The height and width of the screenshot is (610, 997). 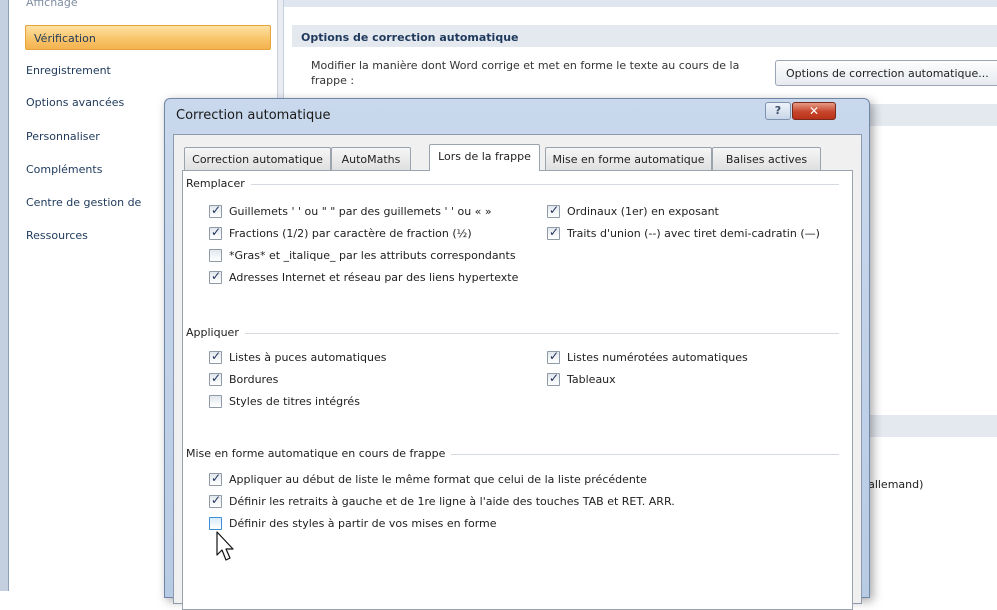 I want to click on window-border, so click(x=4, y=295).